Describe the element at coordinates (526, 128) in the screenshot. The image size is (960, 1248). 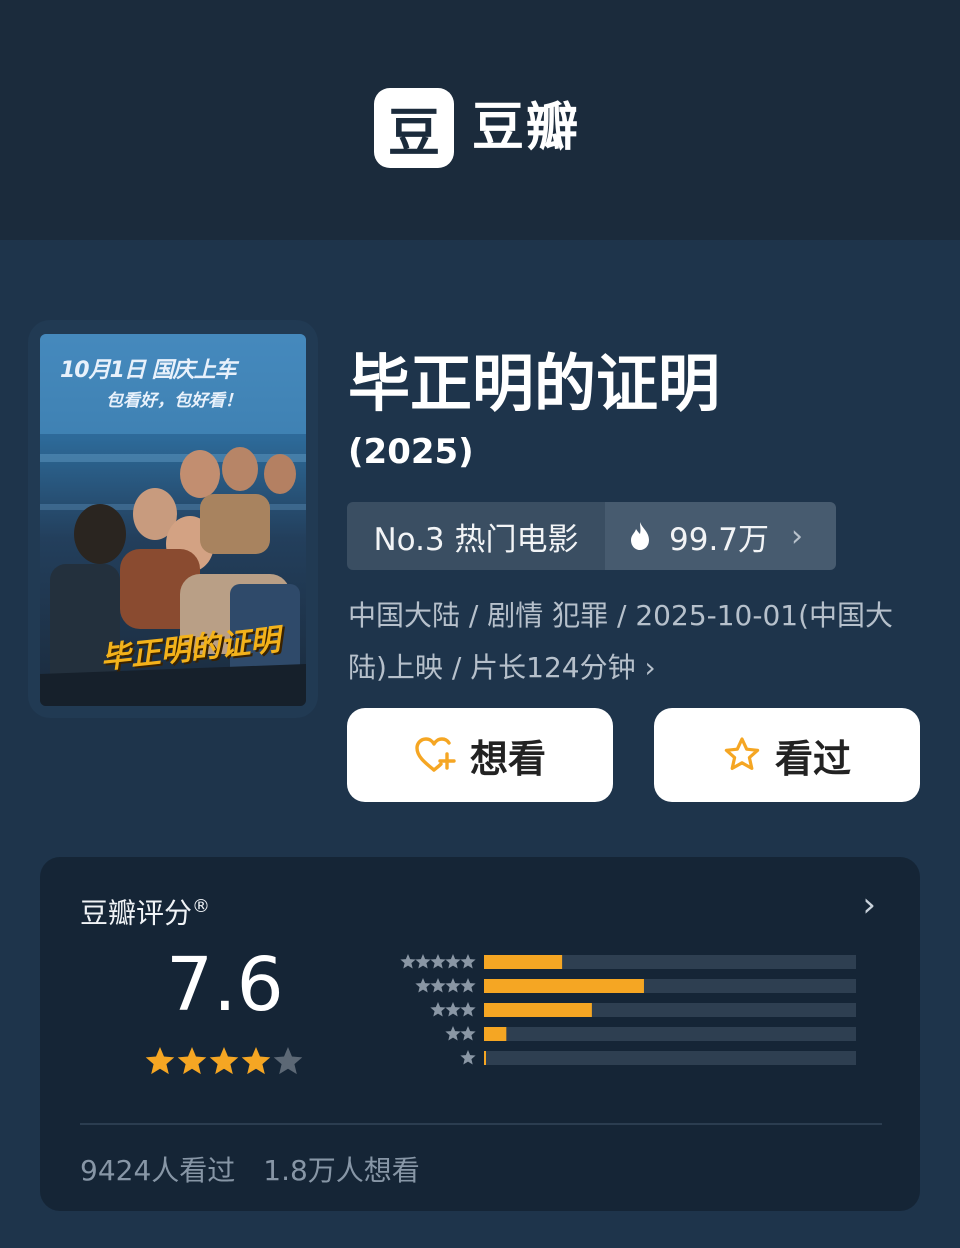
I see `app-name: 豆瓣` at that location.